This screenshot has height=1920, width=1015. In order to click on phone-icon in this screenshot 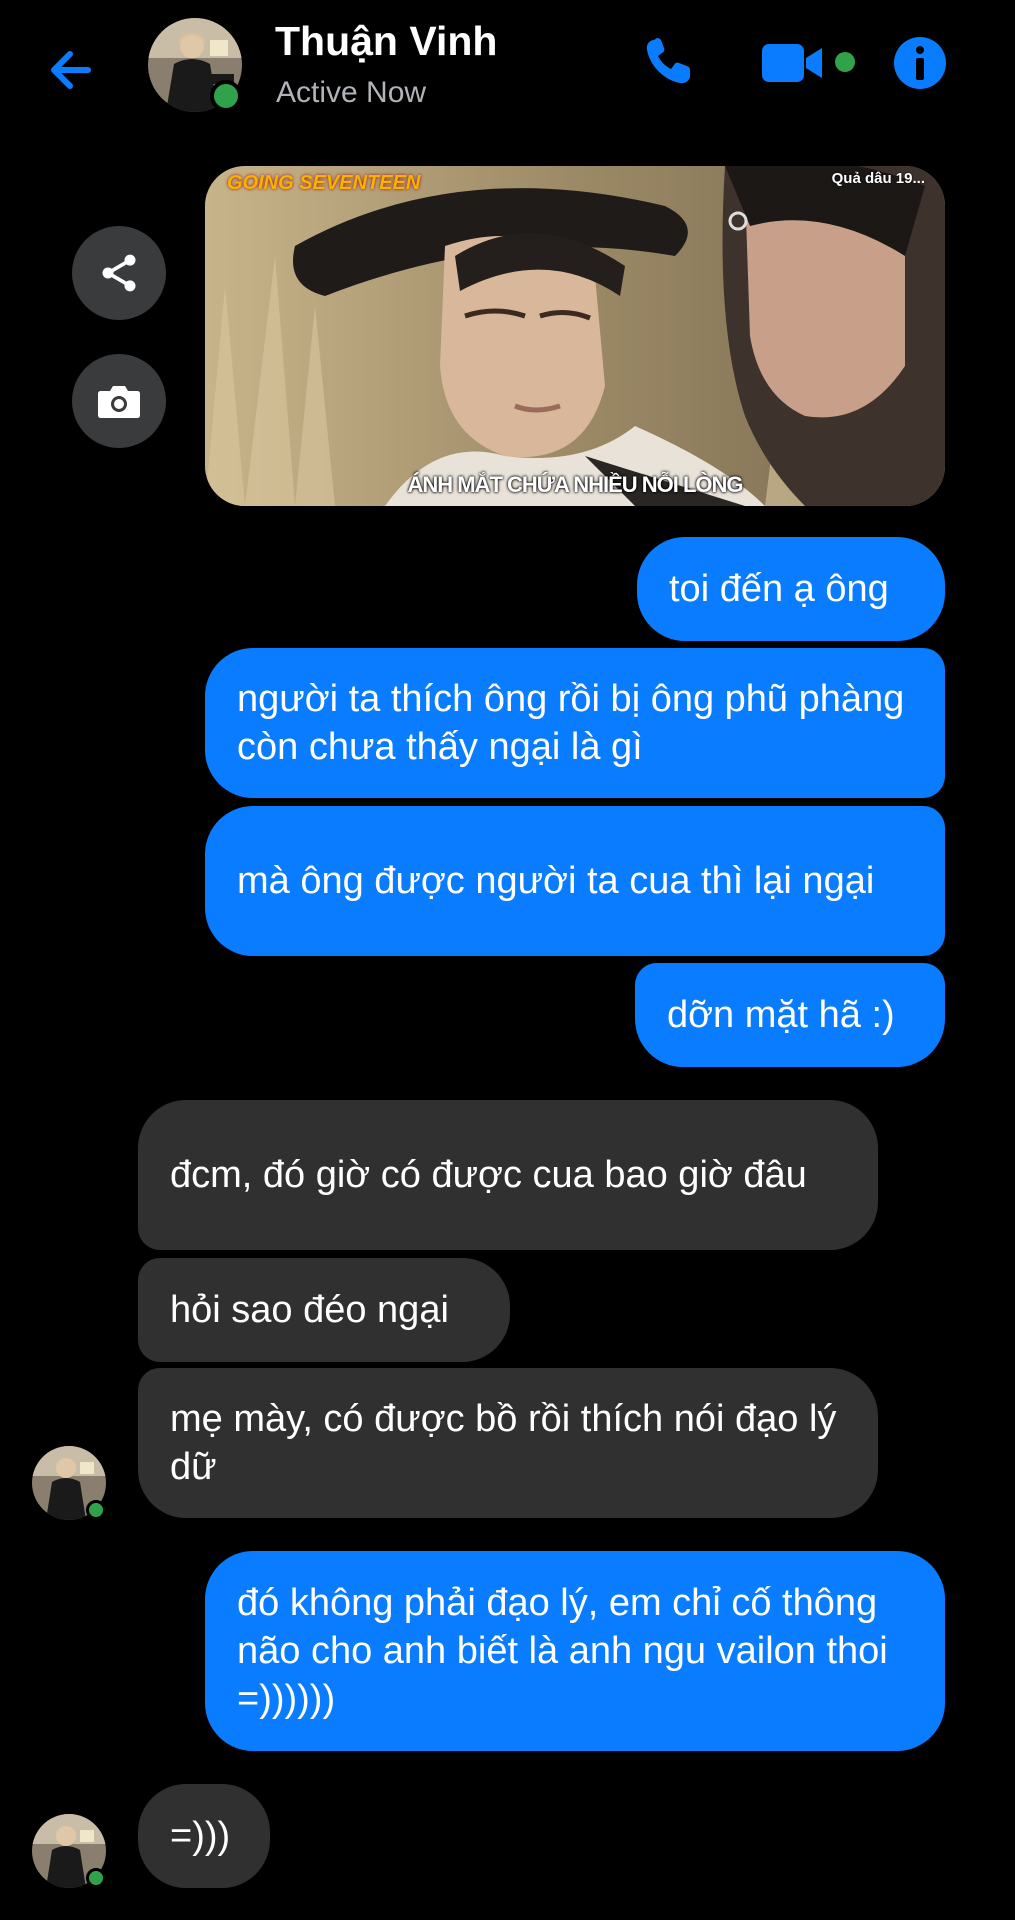, I will do `click(668, 61)`.